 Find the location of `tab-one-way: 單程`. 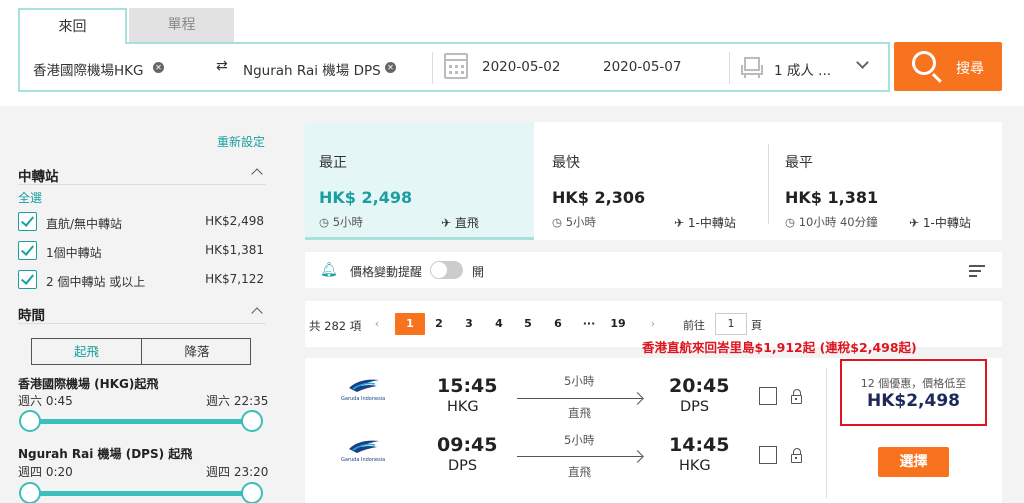

tab-one-way: 單程 is located at coordinates (181, 26).